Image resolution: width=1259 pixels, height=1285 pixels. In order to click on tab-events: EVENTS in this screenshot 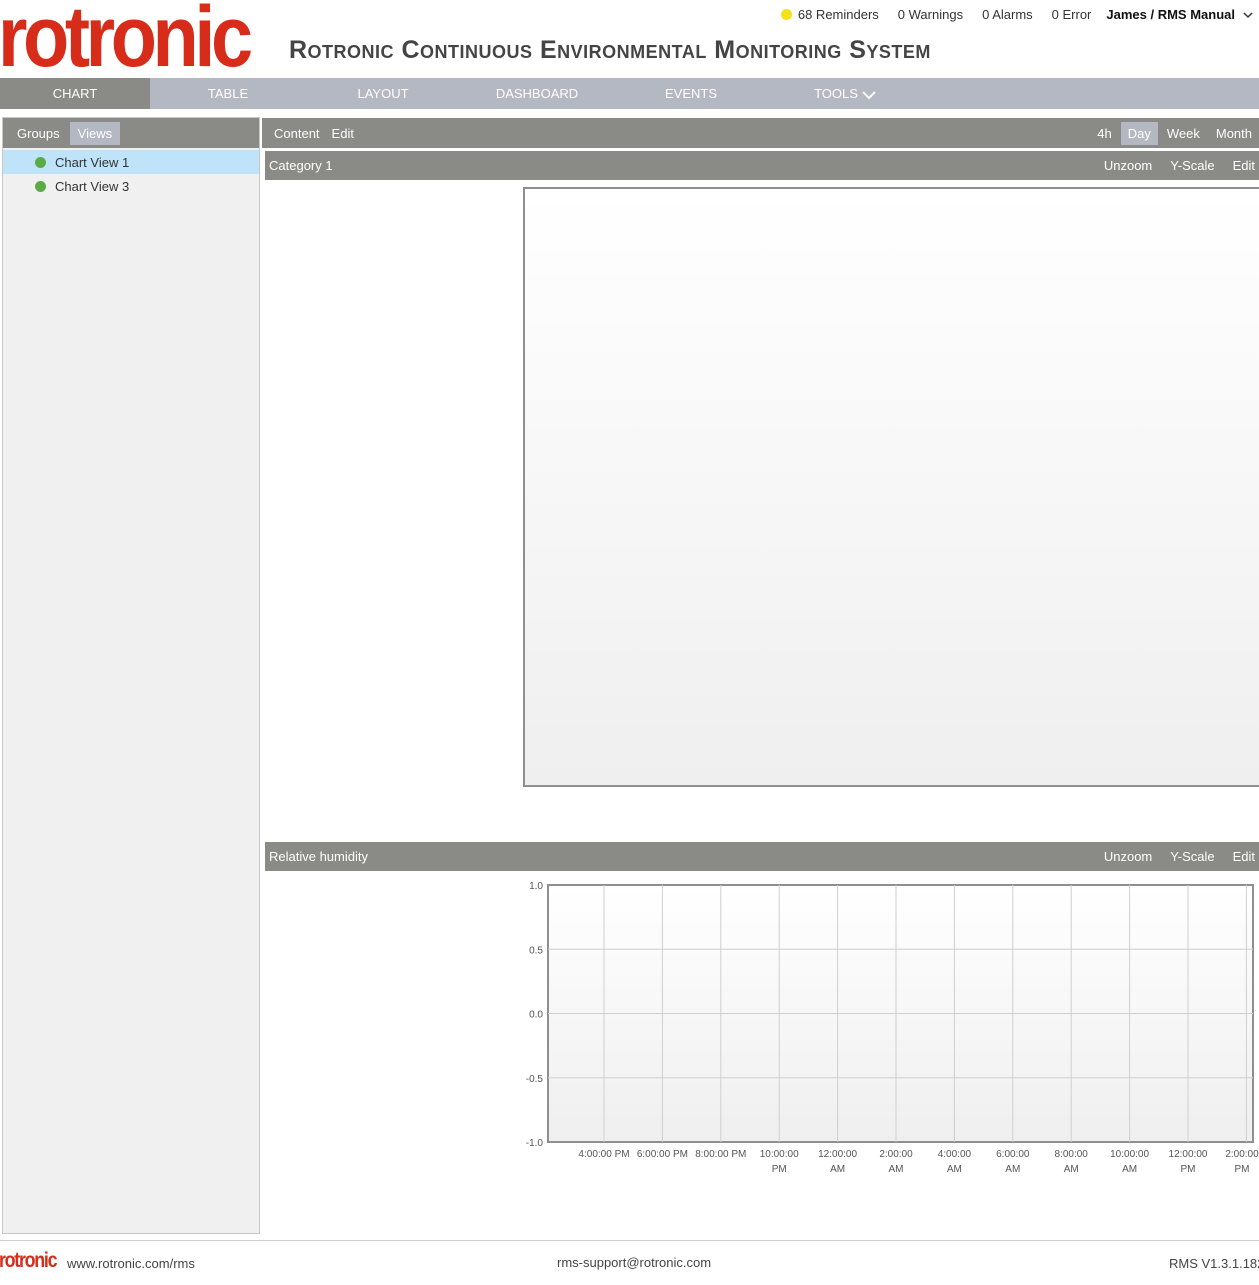, I will do `click(691, 93)`.